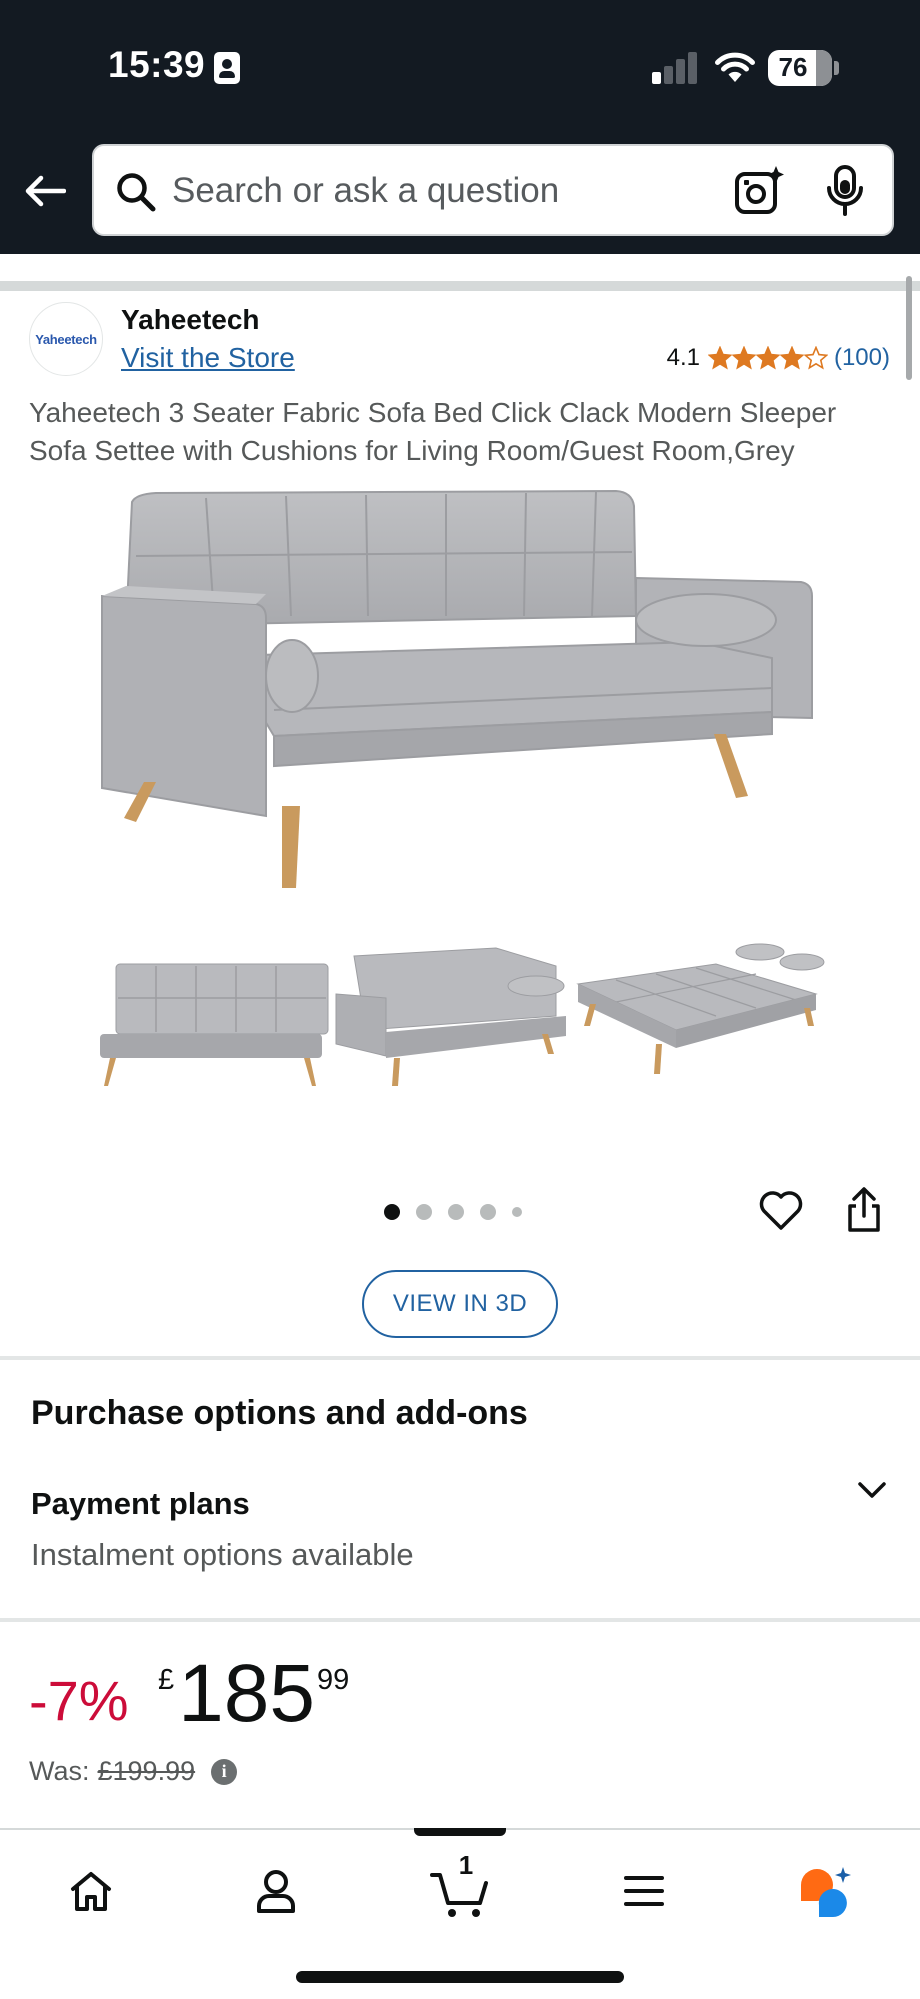 The height and width of the screenshot is (1999, 920). What do you see at coordinates (59, 1771) in the screenshot?
I see `was-label: Was:` at bounding box center [59, 1771].